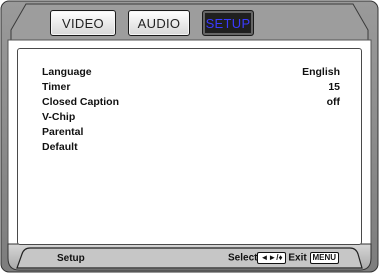 This screenshot has width=379, height=273. I want to click on menu-item-parental: Parental, so click(191, 132).